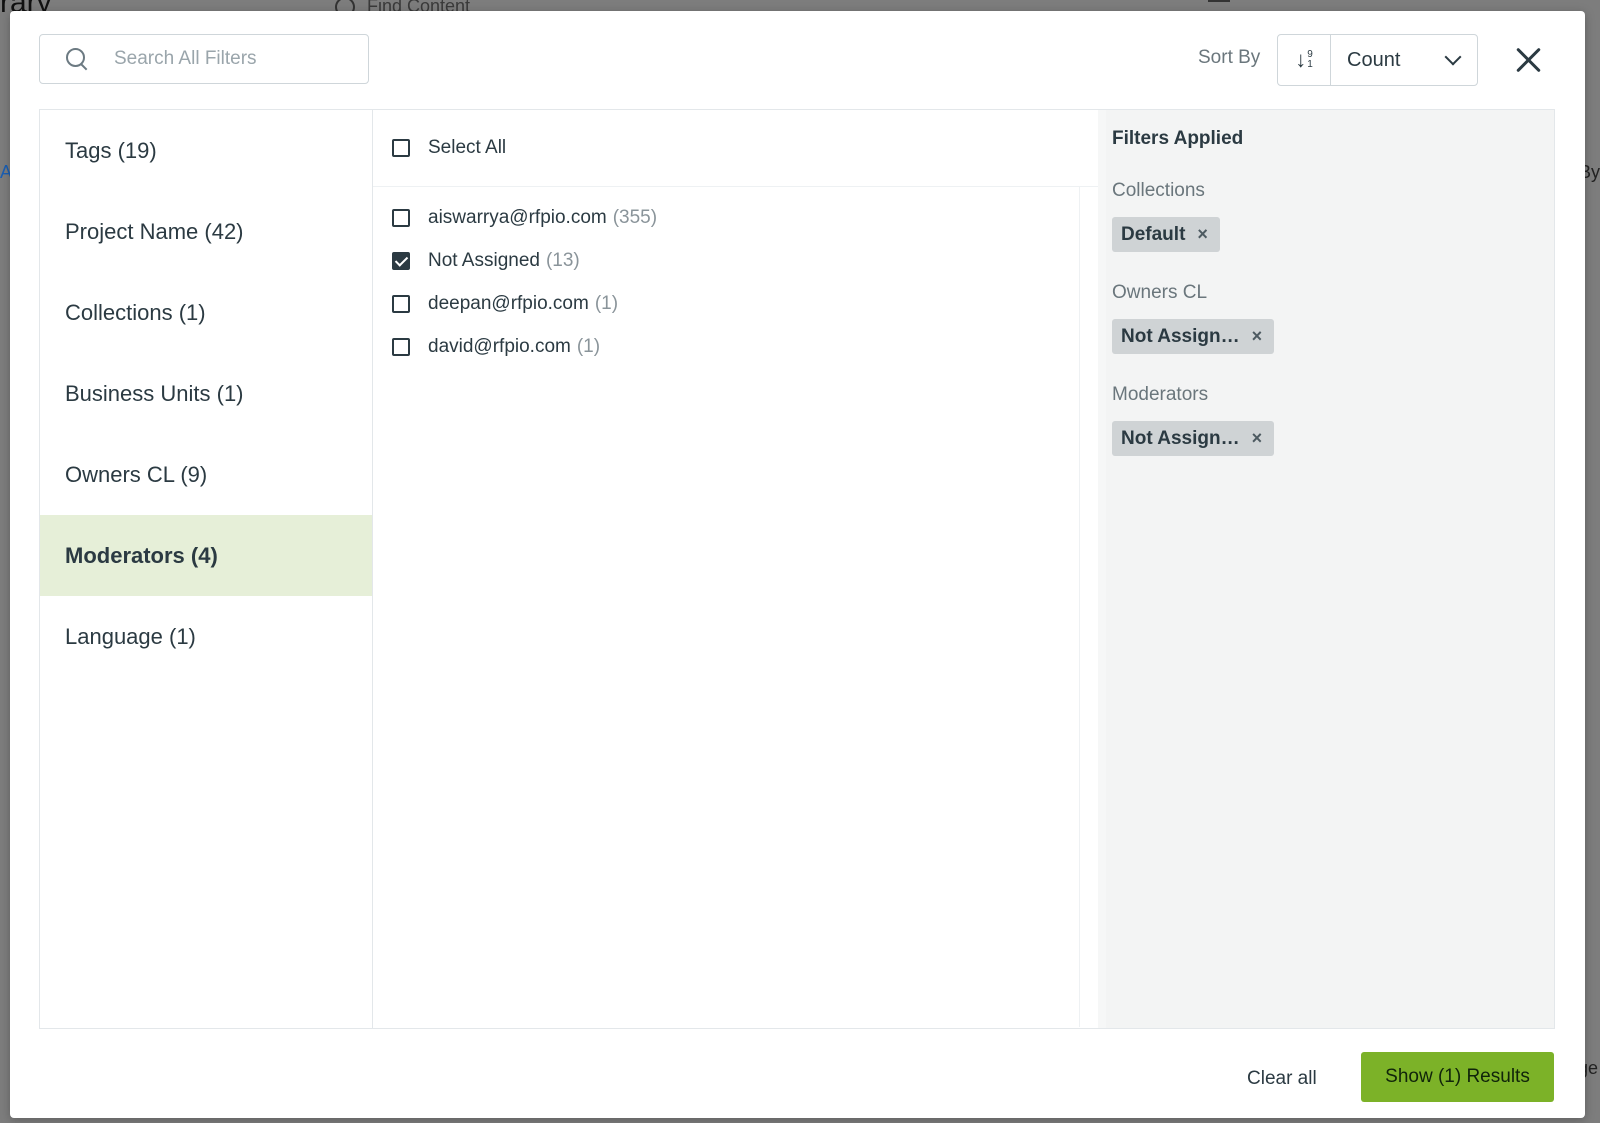 The height and width of the screenshot is (1123, 1600). Describe the element at coordinates (141, 555) in the screenshot. I see `category-label: Moderators (4)` at that location.